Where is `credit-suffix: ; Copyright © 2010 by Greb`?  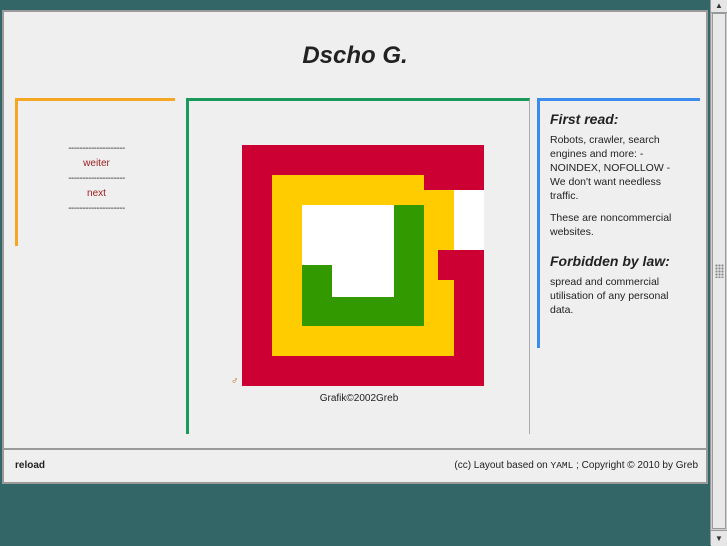
credit-suffix: ; Copyright © 2010 by Greb is located at coordinates (637, 465).